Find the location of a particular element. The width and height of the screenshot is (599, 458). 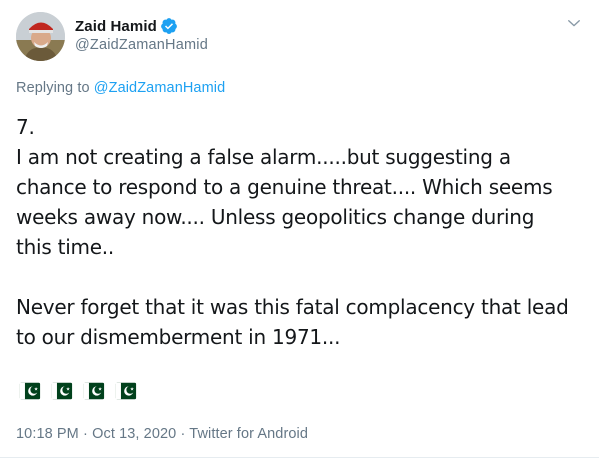

tweet-source-link: Twitter for Android is located at coordinates (248, 434).